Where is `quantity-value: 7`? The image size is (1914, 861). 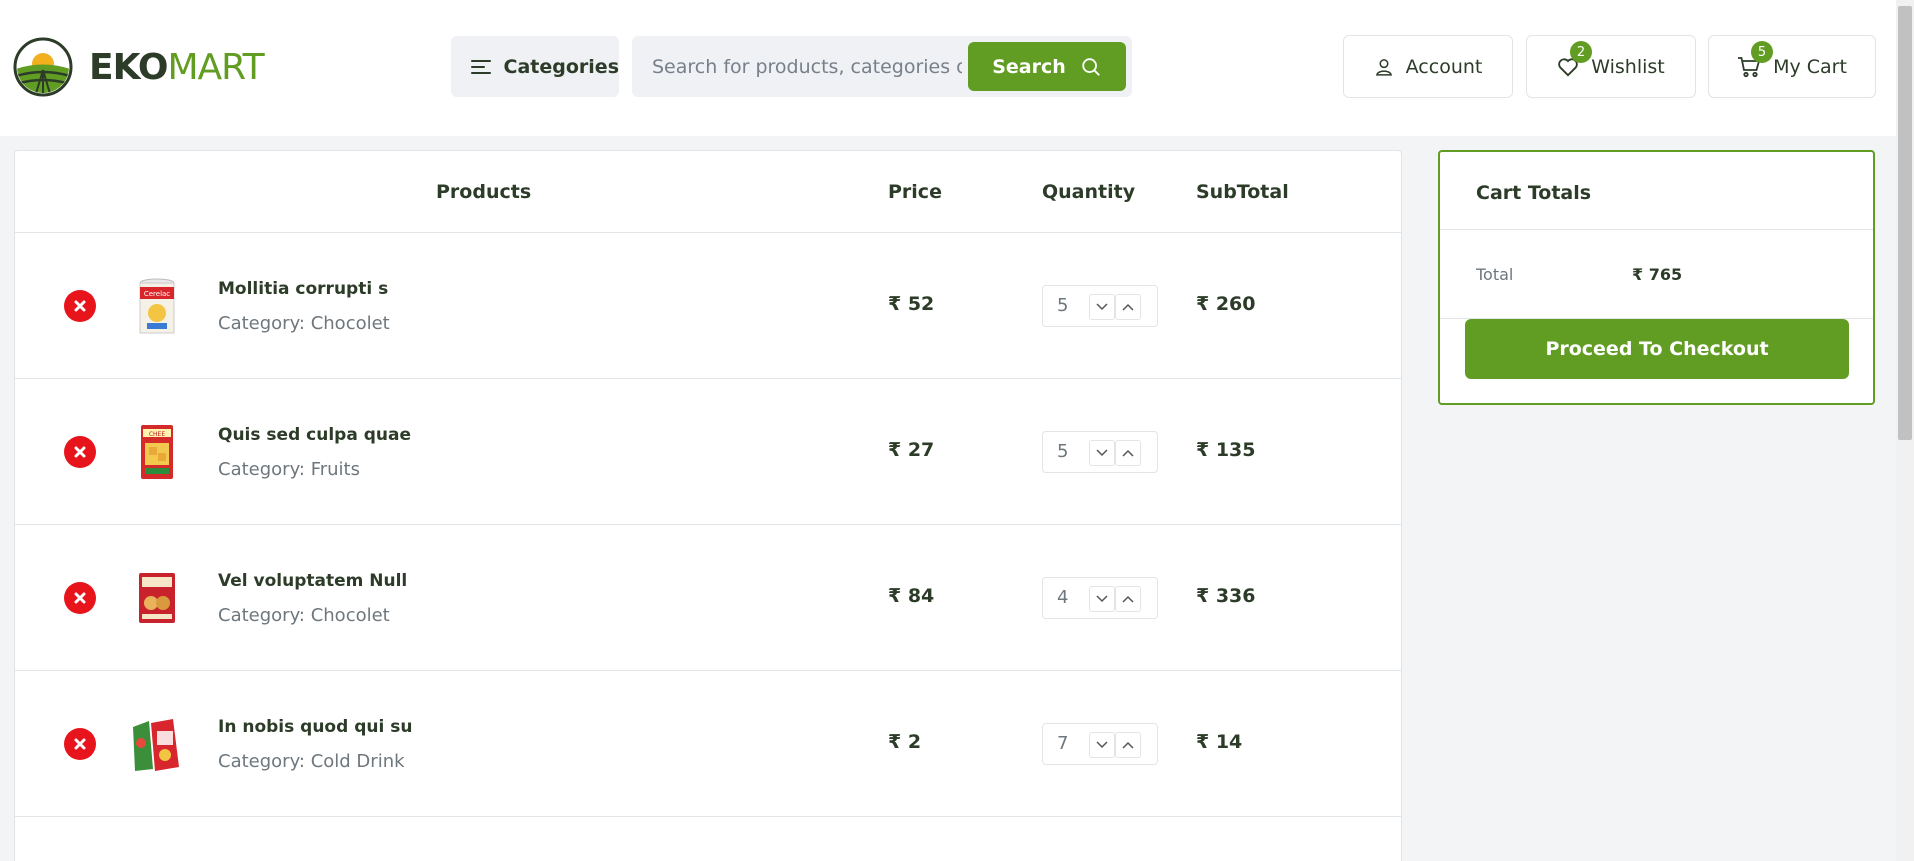
quantity-value: 7 is located at coordinates (1062, 743).